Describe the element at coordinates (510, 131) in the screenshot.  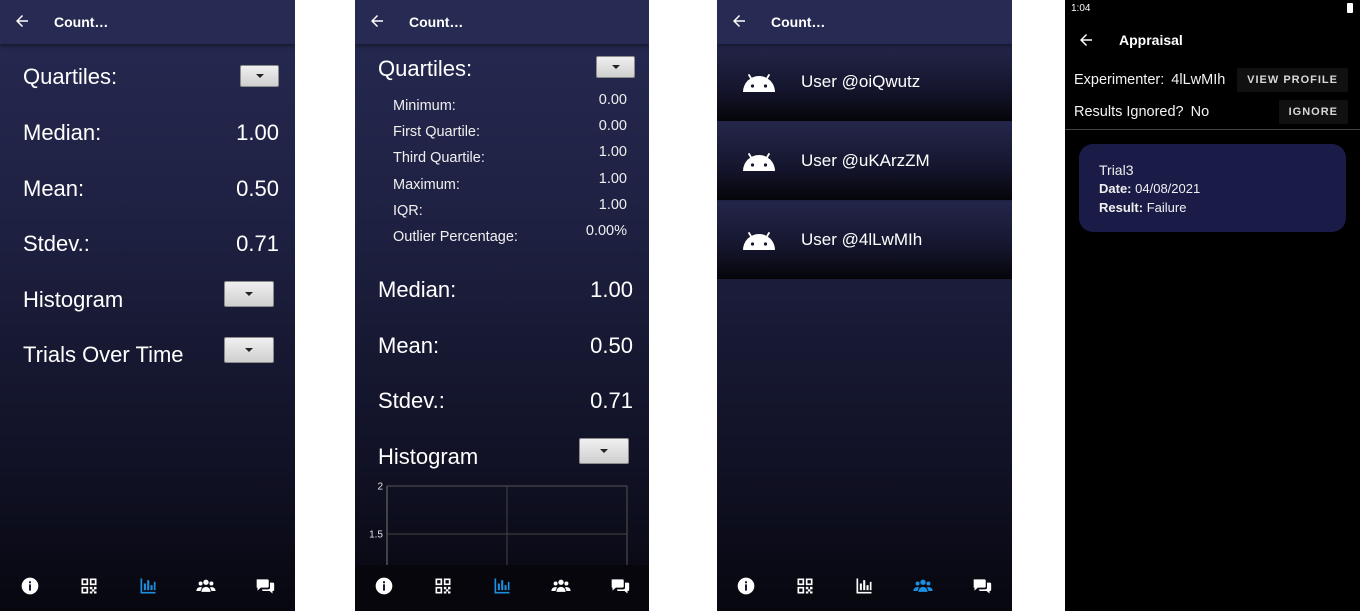
I see `first-quartile-row: First Quartile: 0.00` at that location.